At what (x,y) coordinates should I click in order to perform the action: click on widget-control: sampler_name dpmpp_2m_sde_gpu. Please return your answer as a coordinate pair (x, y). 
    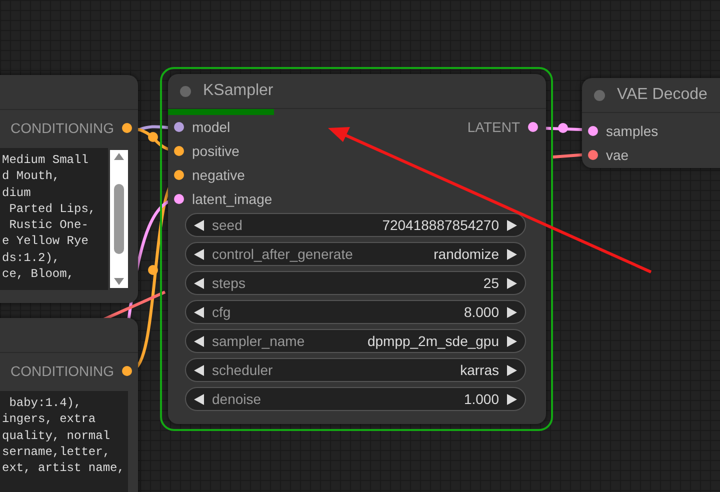
    Looking at the image, I should click on (355, 341).